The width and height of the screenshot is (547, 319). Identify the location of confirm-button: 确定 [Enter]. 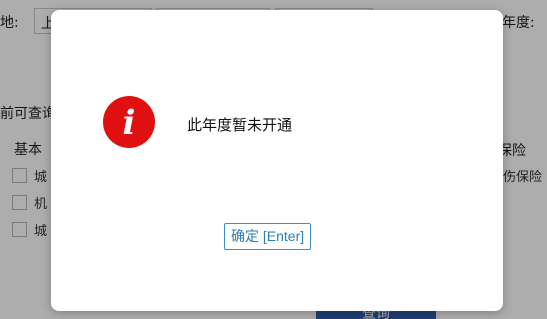
(268, 236).